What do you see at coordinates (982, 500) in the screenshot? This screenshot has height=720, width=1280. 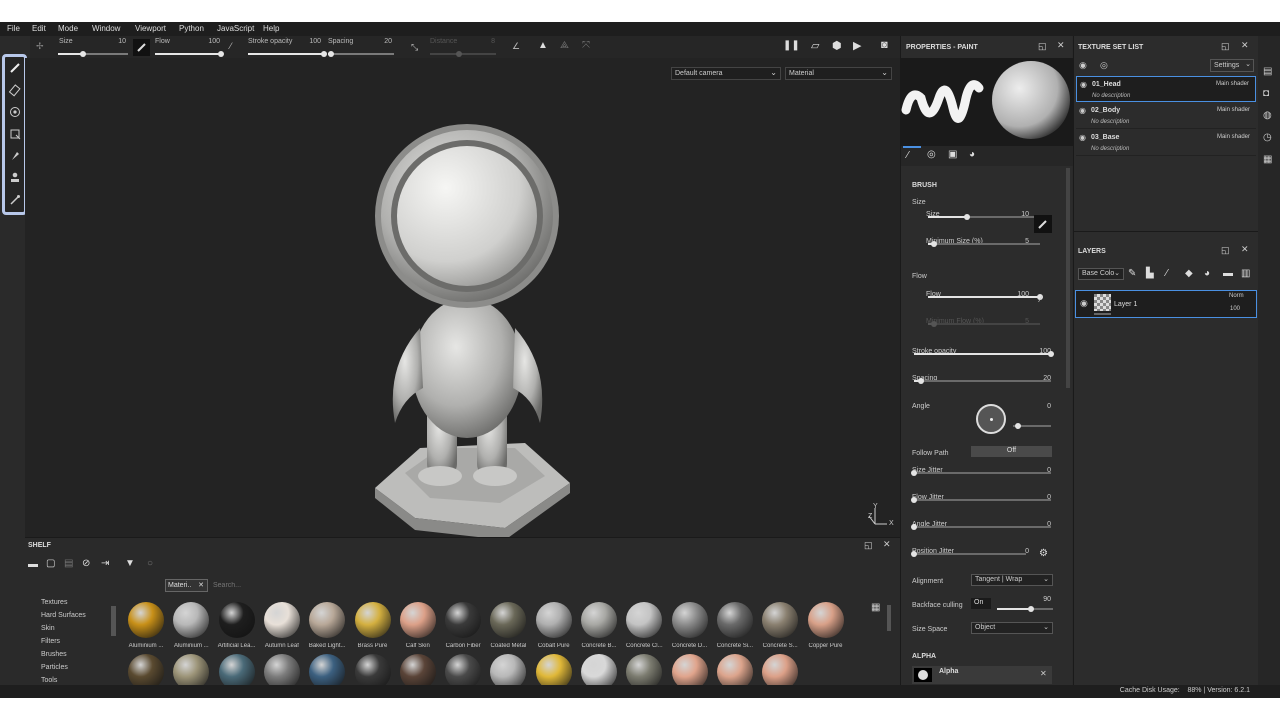 I see `flow-jitter-slider` at bounding box center [982, 500].